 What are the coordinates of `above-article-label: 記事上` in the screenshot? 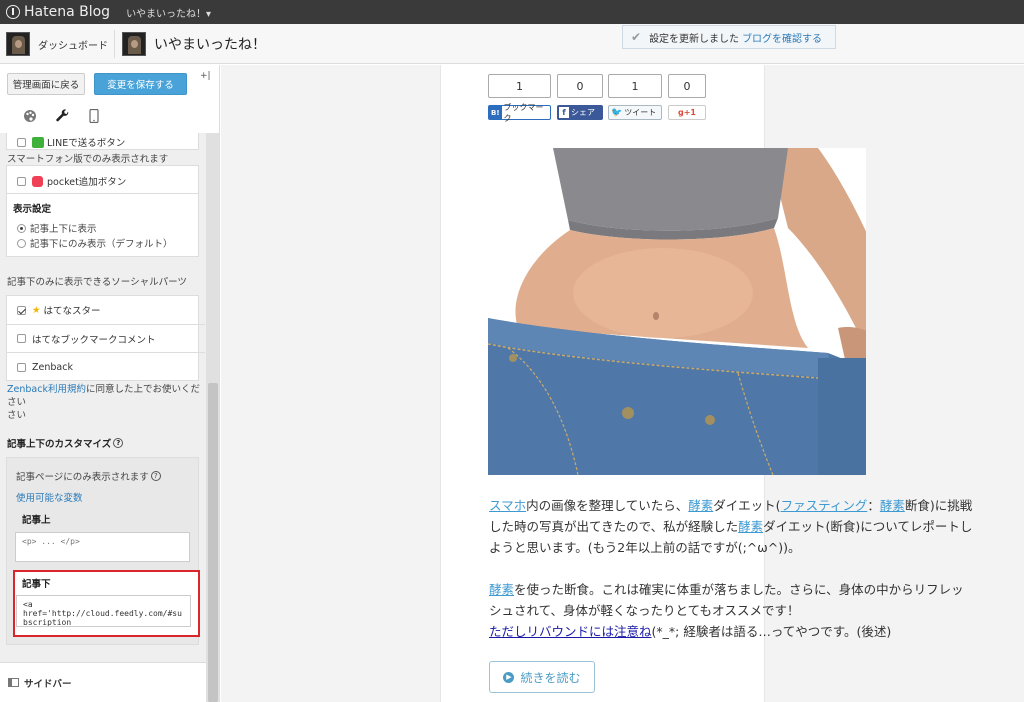 It's located at (36, 520).